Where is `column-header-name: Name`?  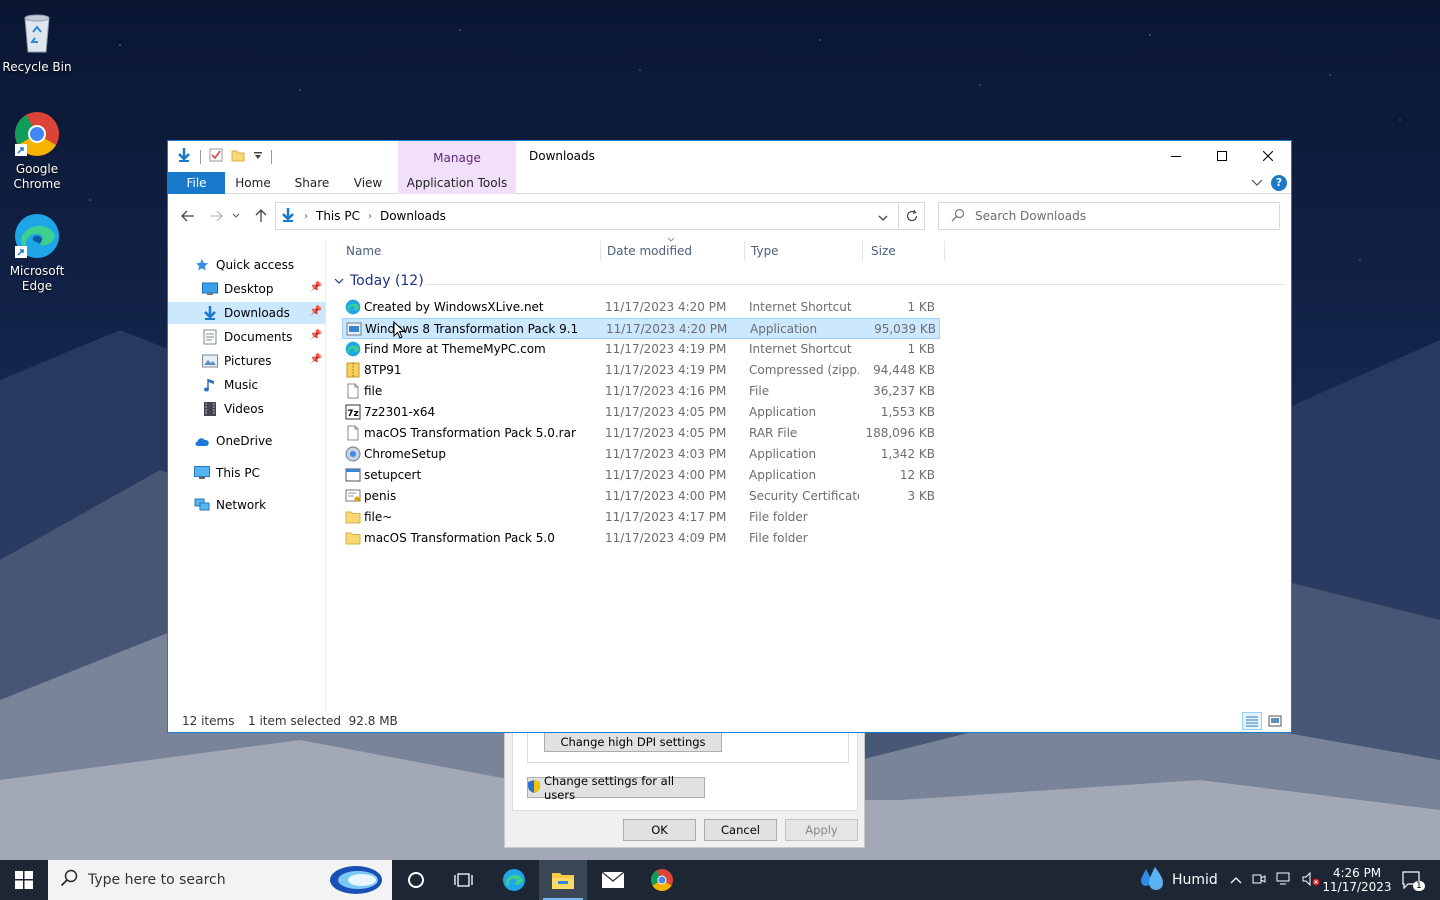 column-header-name: Name is located at coordinates (473, 251).